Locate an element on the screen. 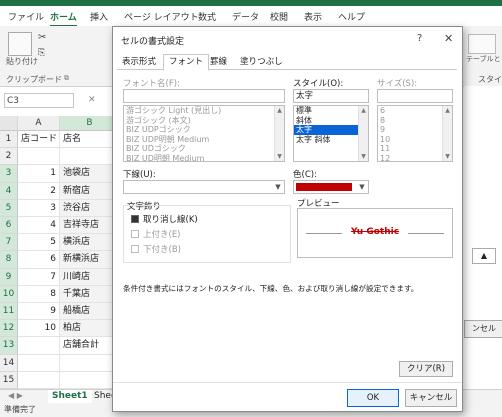 The width and height of the screenshot is (502, 417). cell-b: 柏店 is located at coordinates (90, 329).